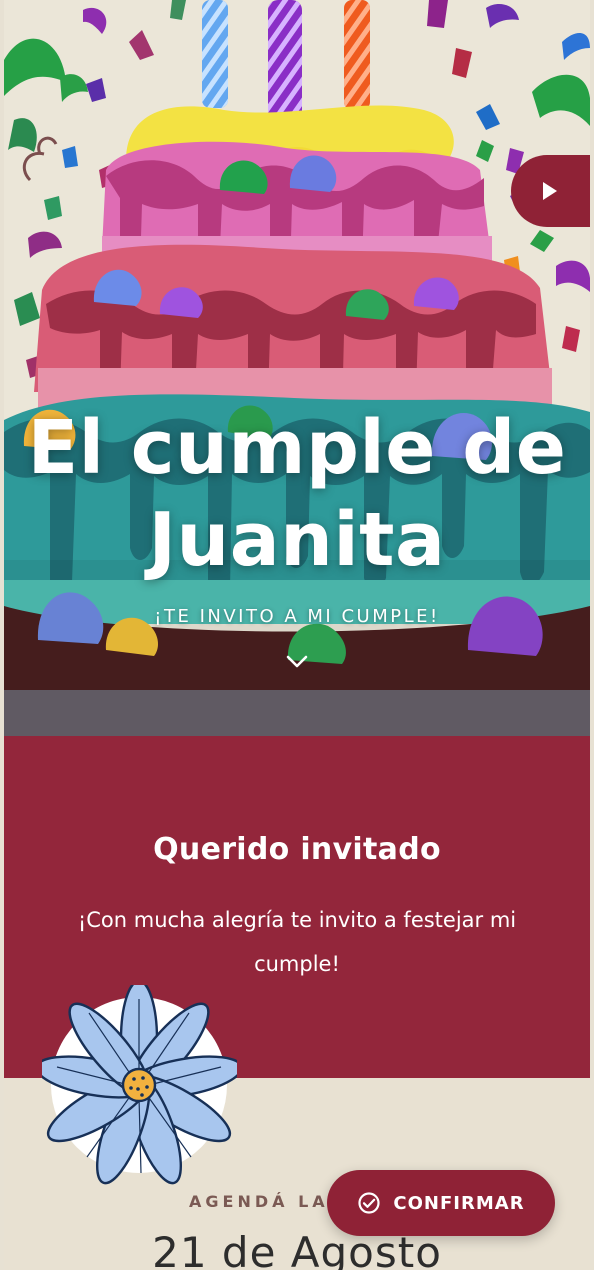 This screenshot has width=594, height=1270. Describe the element at coordinates (259, 1201) in the screenshot. I see `date-kicker: AGENDÁ LA` at that location.